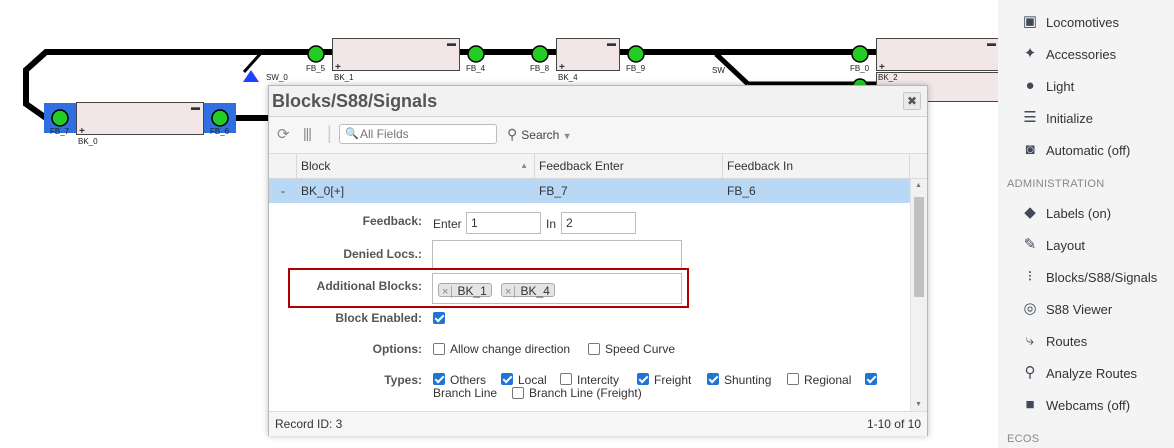  What do you see at coordinates (60, 131) in the screenshot?
I see `label-fb7: FB_7` at bounding box center [60, 131].